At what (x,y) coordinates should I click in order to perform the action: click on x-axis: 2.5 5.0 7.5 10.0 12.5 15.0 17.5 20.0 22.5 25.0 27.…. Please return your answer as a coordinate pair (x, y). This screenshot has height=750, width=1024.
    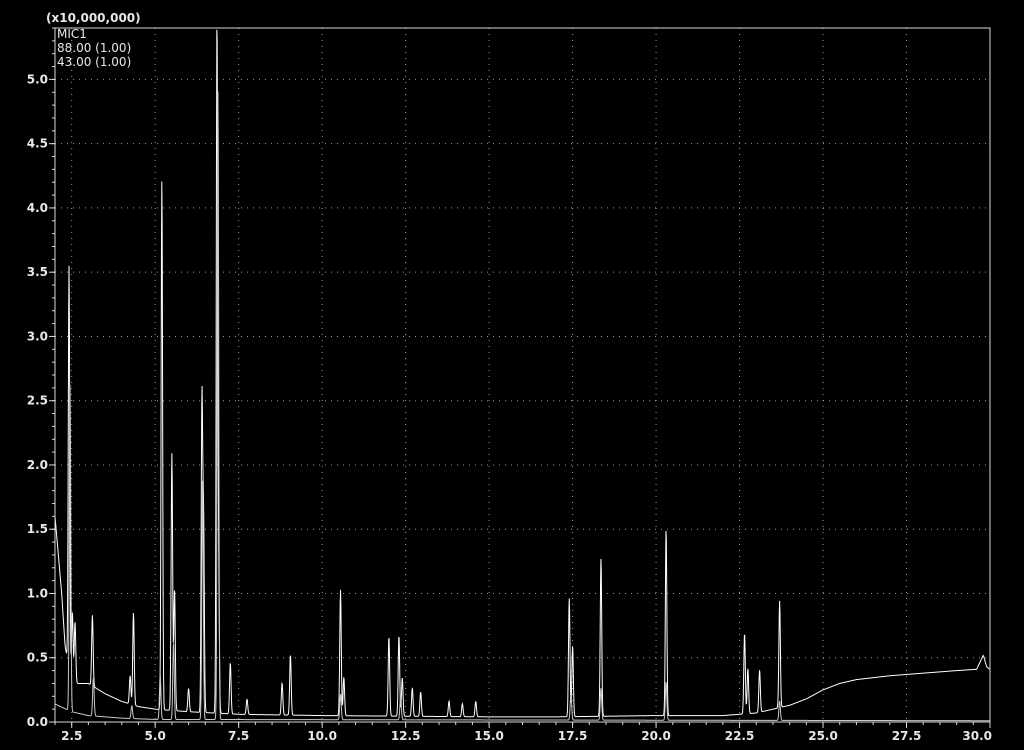
    Looking at the image, I should click on (523, 732).